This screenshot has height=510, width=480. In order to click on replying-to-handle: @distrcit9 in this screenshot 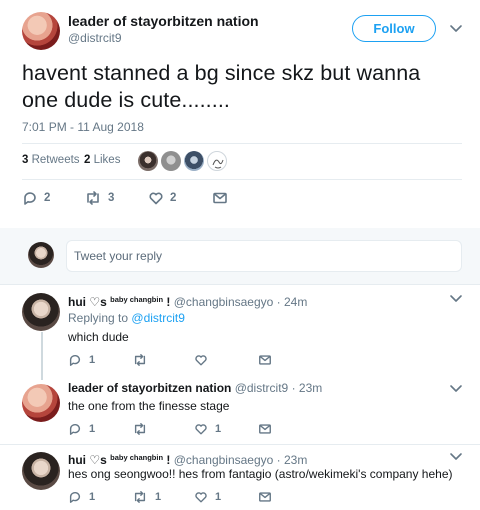, I will do `click(158, 318)`.